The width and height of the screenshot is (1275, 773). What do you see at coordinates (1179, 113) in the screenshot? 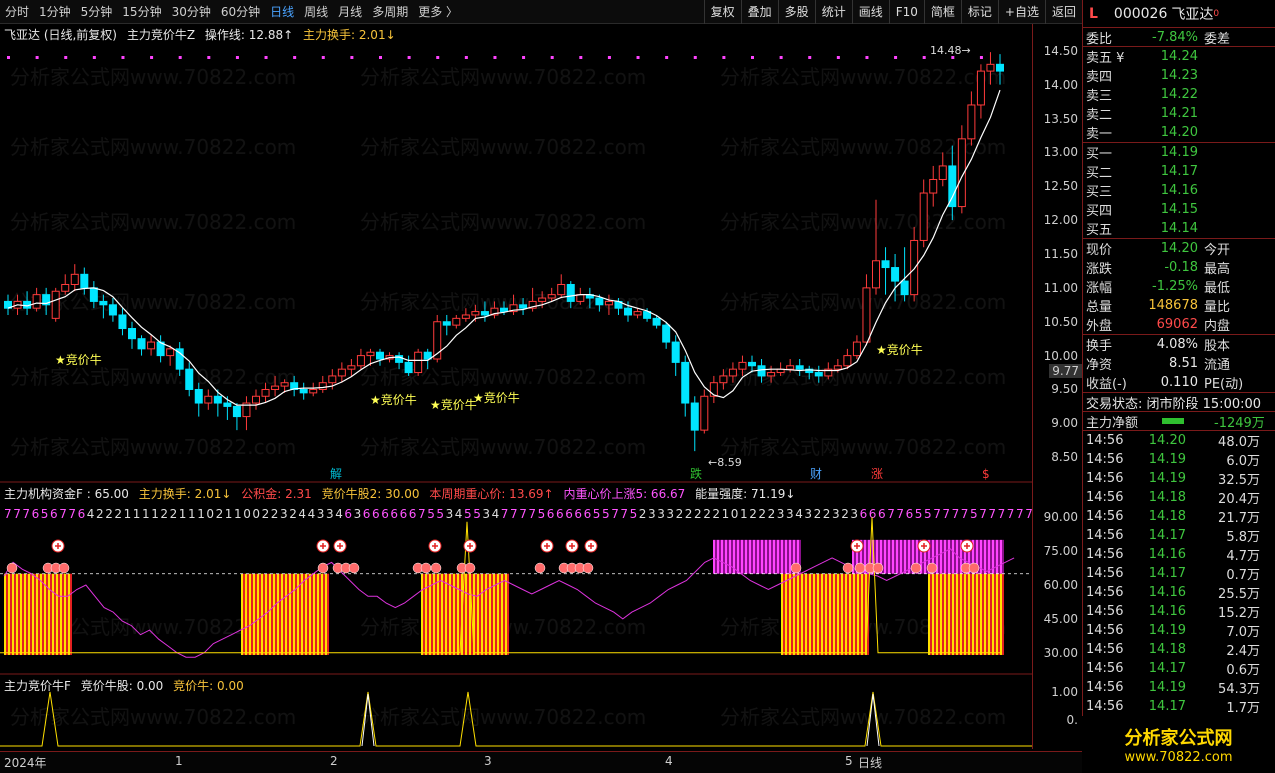
I see `ask-row-value: 14.21` at bounding box center [1179, 113].